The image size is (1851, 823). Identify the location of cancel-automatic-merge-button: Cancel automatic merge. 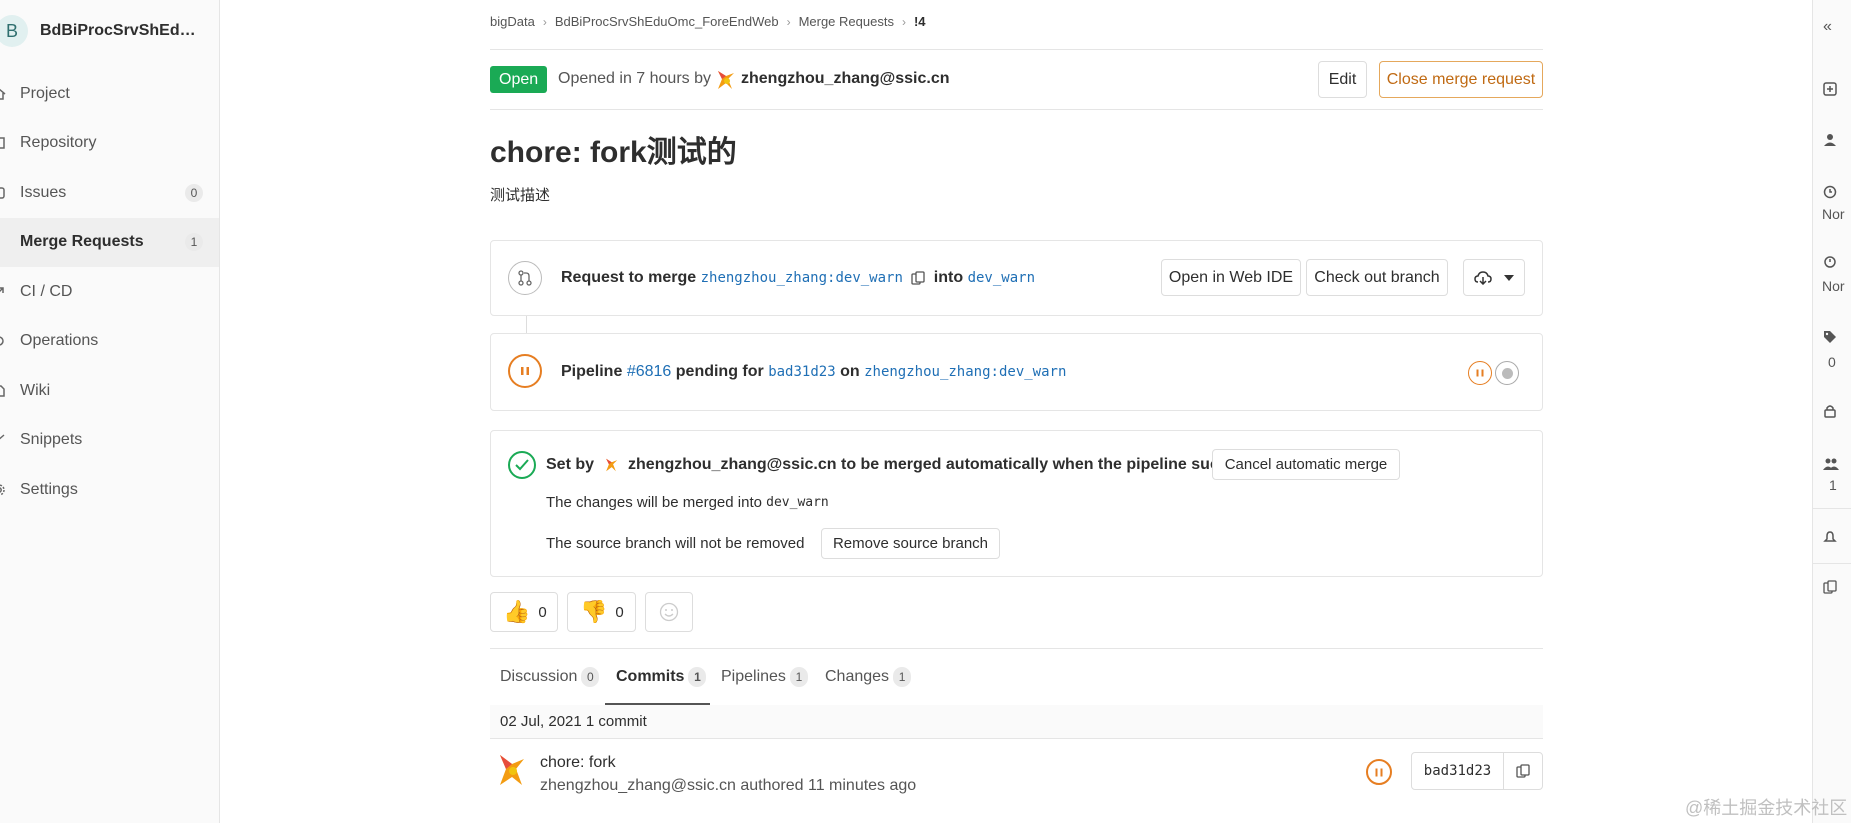
(1306, 464).